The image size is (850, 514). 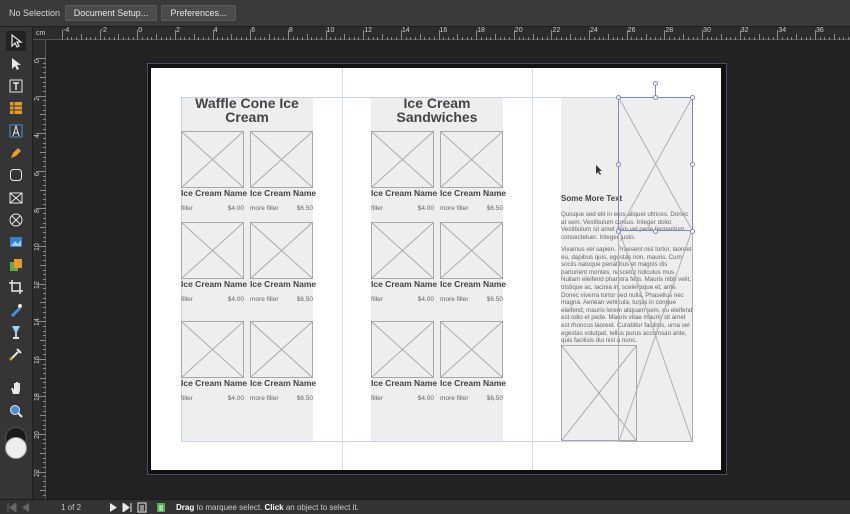 What do you see at coordinates (655, 97) in the screenshot?
I see `resize-handle-t` at bounding box center [655, 97].